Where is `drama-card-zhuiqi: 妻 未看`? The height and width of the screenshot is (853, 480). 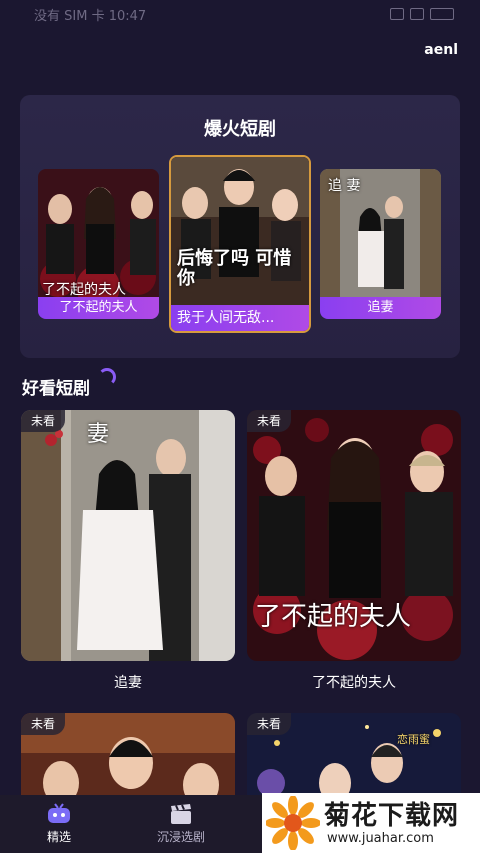 drama-card-zhuiqi: 妻 未看 is located at coordinates (128, 535).